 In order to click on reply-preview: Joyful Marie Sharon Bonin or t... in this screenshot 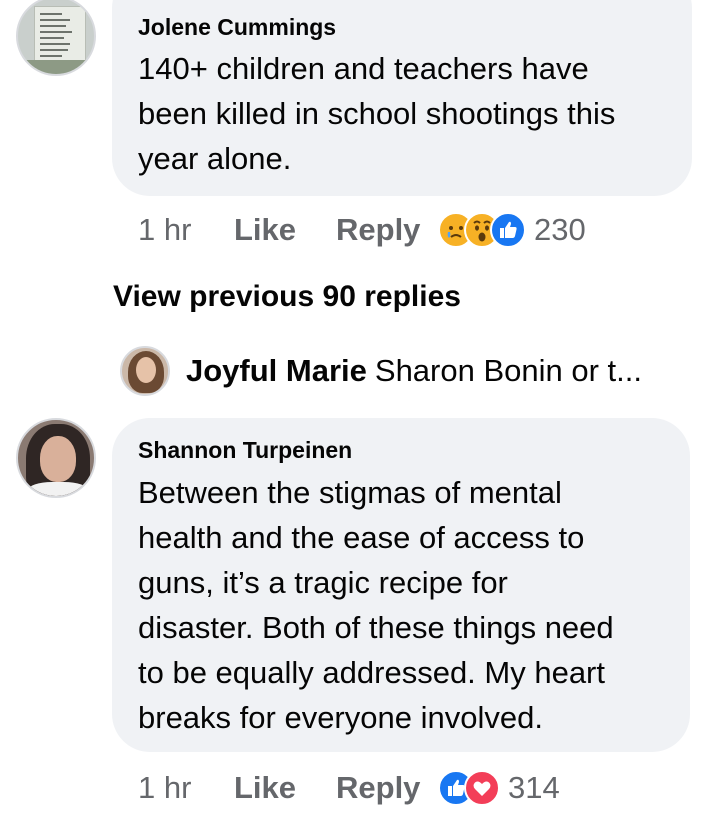, I will do `click(414, 371)`.